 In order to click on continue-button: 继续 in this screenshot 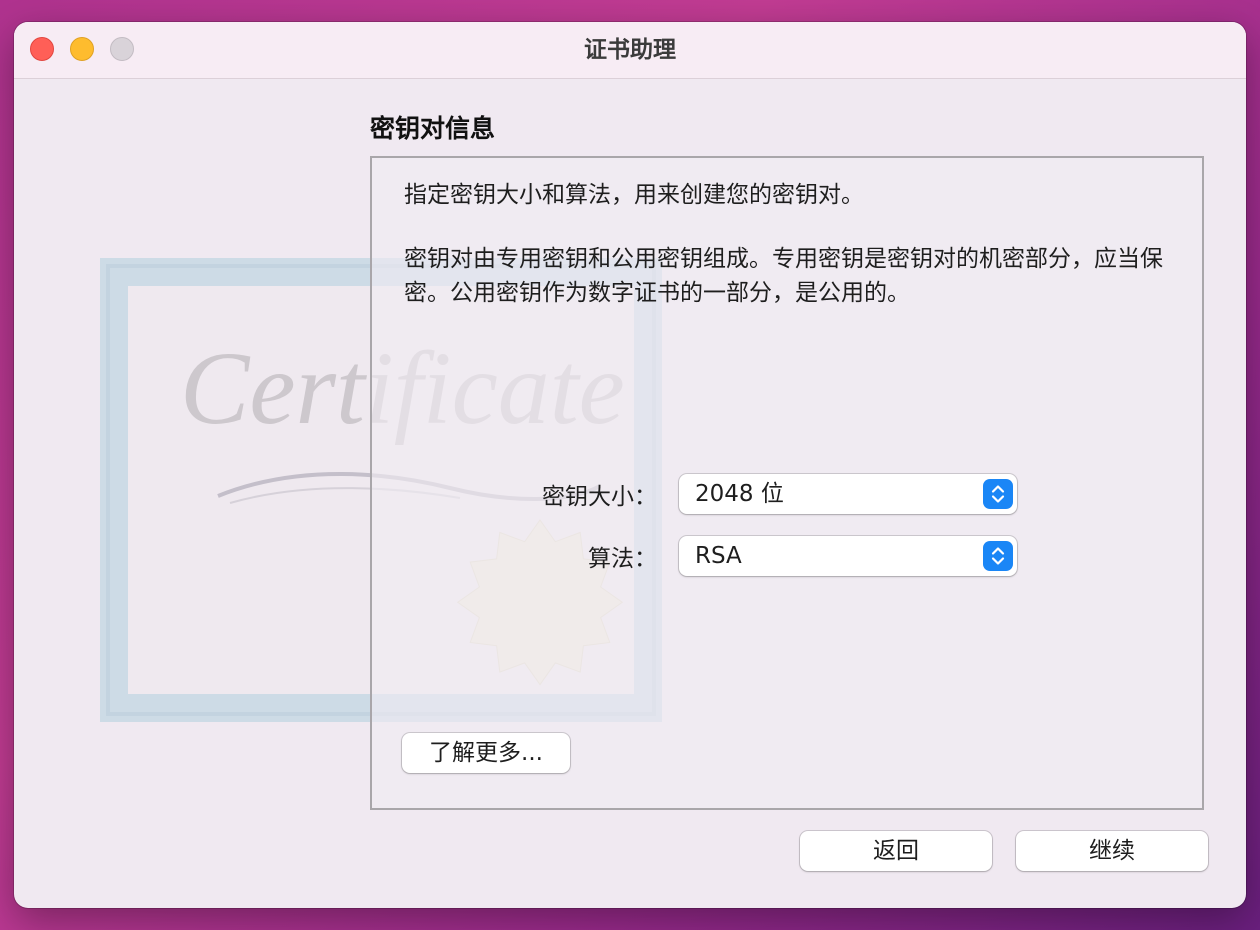, I will do `click(1112, 851)`.